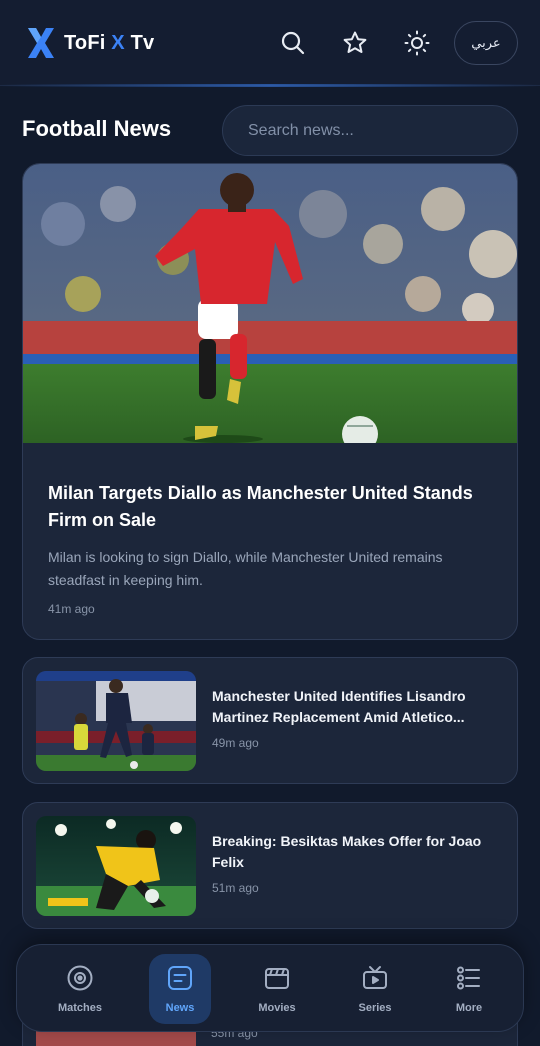 This screenshot has width=540, height=1046. I want to click on football-icon, so click(80, 978).